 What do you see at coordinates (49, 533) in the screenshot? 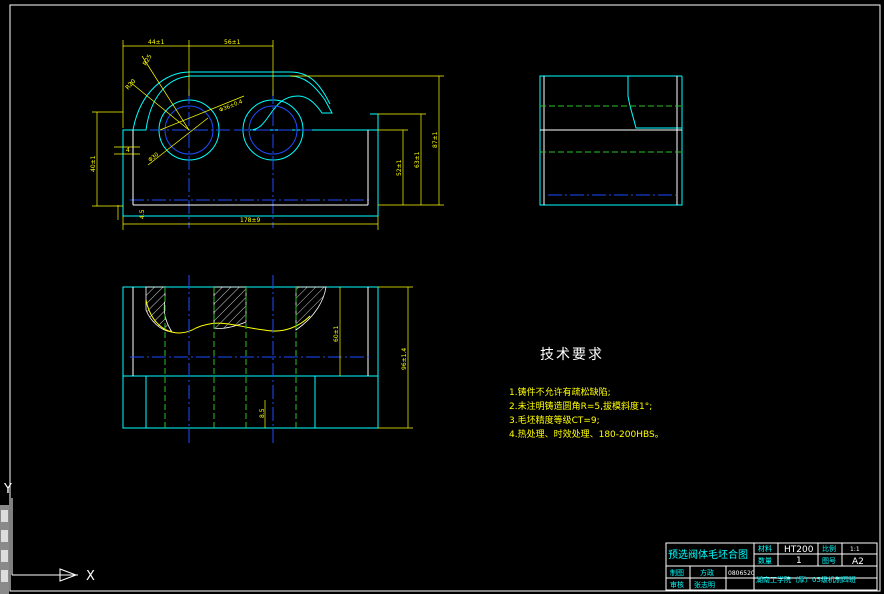
I see `ucs-icon: Y X` at bounding box center [49, 533].